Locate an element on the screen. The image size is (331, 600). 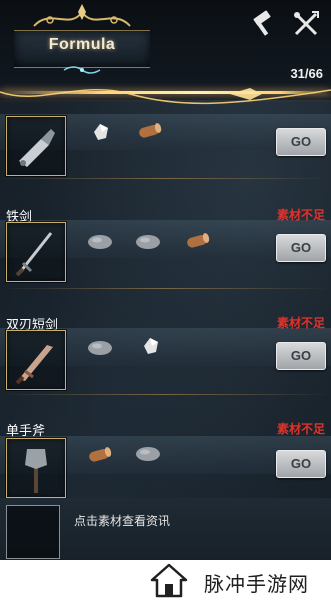
selected-material-slot is located at coordinates (33, 532).